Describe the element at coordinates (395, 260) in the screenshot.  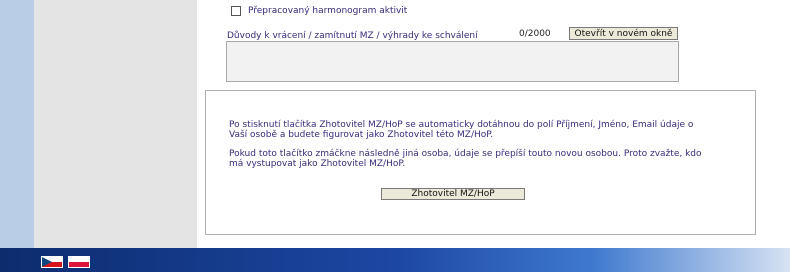
I see `footer-bar` at that location.